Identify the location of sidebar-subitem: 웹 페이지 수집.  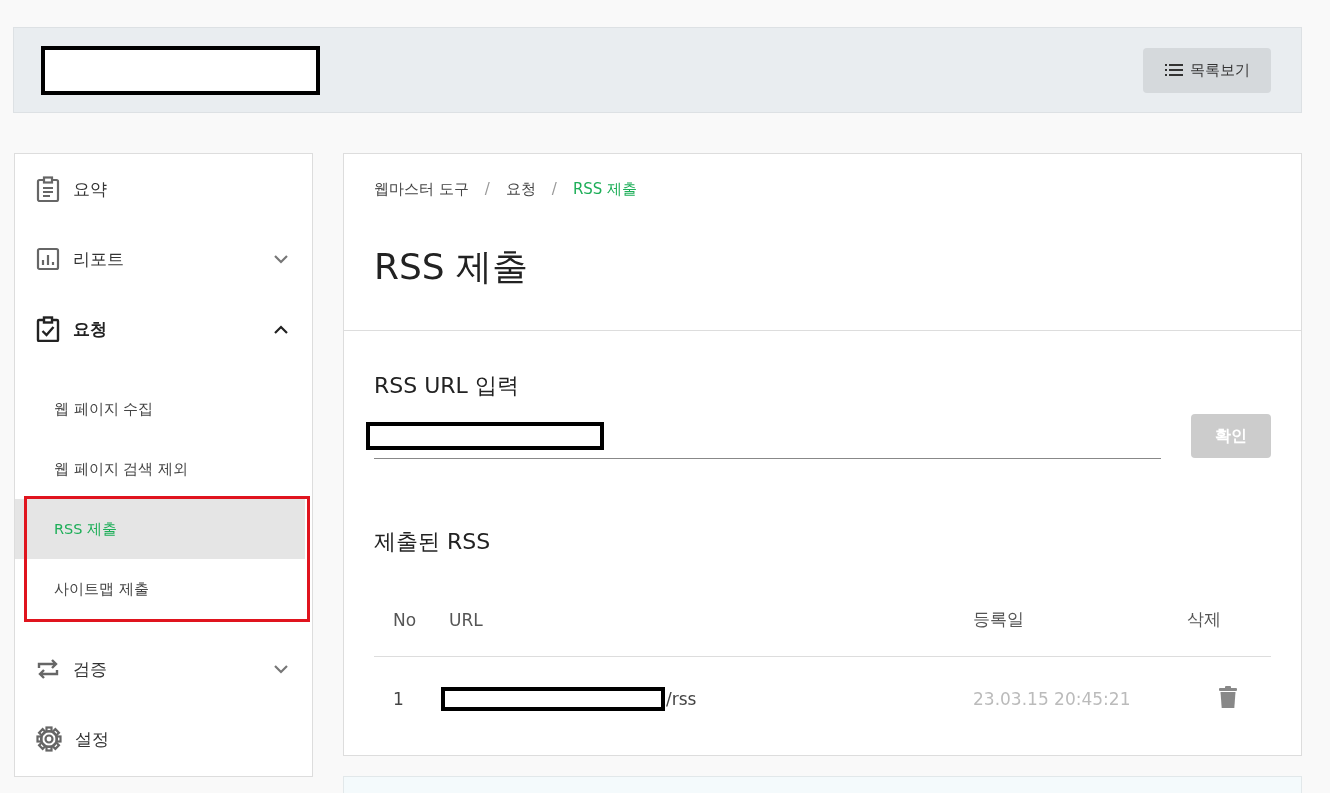
(160, 409).